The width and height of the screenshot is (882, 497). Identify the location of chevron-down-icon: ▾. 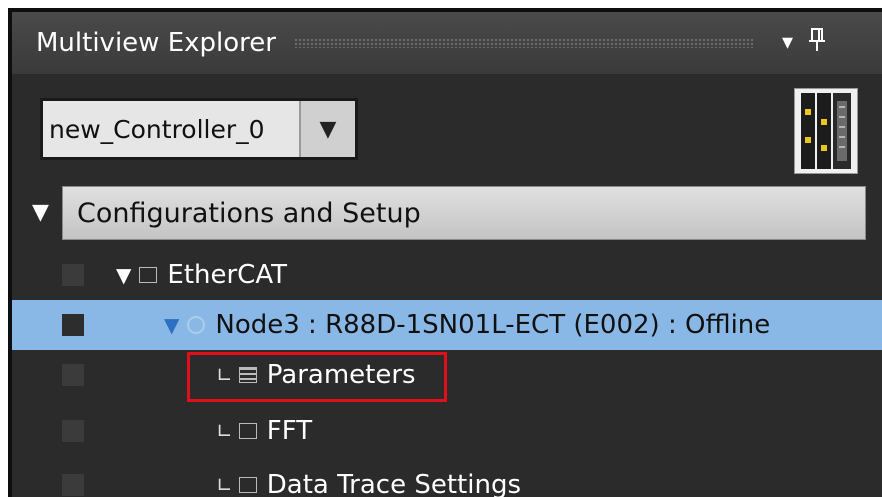
(787, 43).